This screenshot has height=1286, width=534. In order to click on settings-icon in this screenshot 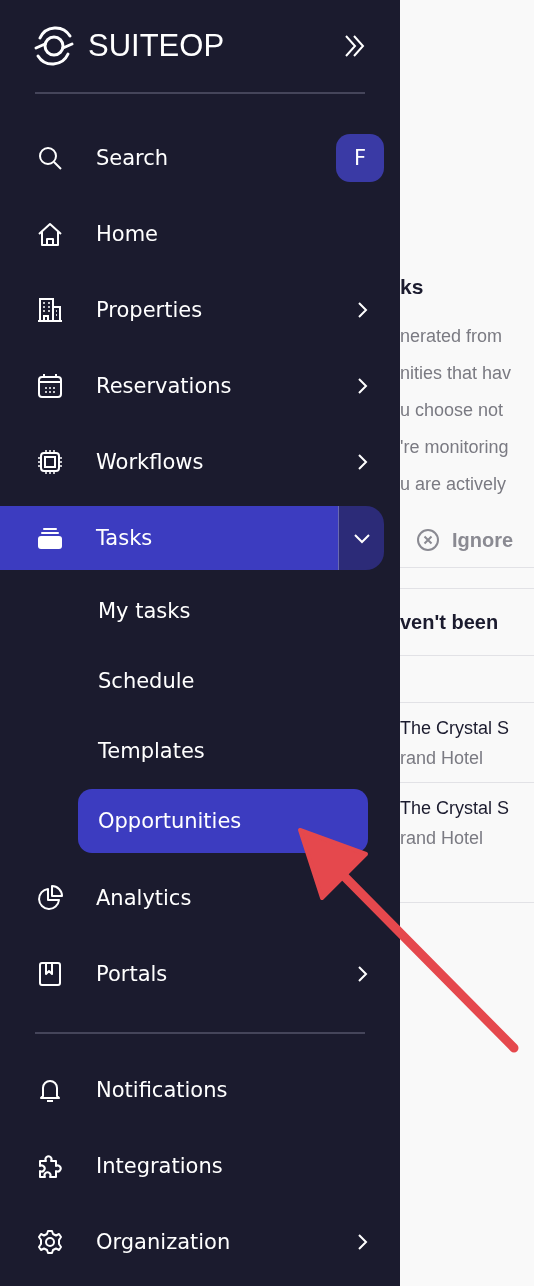, I will do `click(50, 1242)`.